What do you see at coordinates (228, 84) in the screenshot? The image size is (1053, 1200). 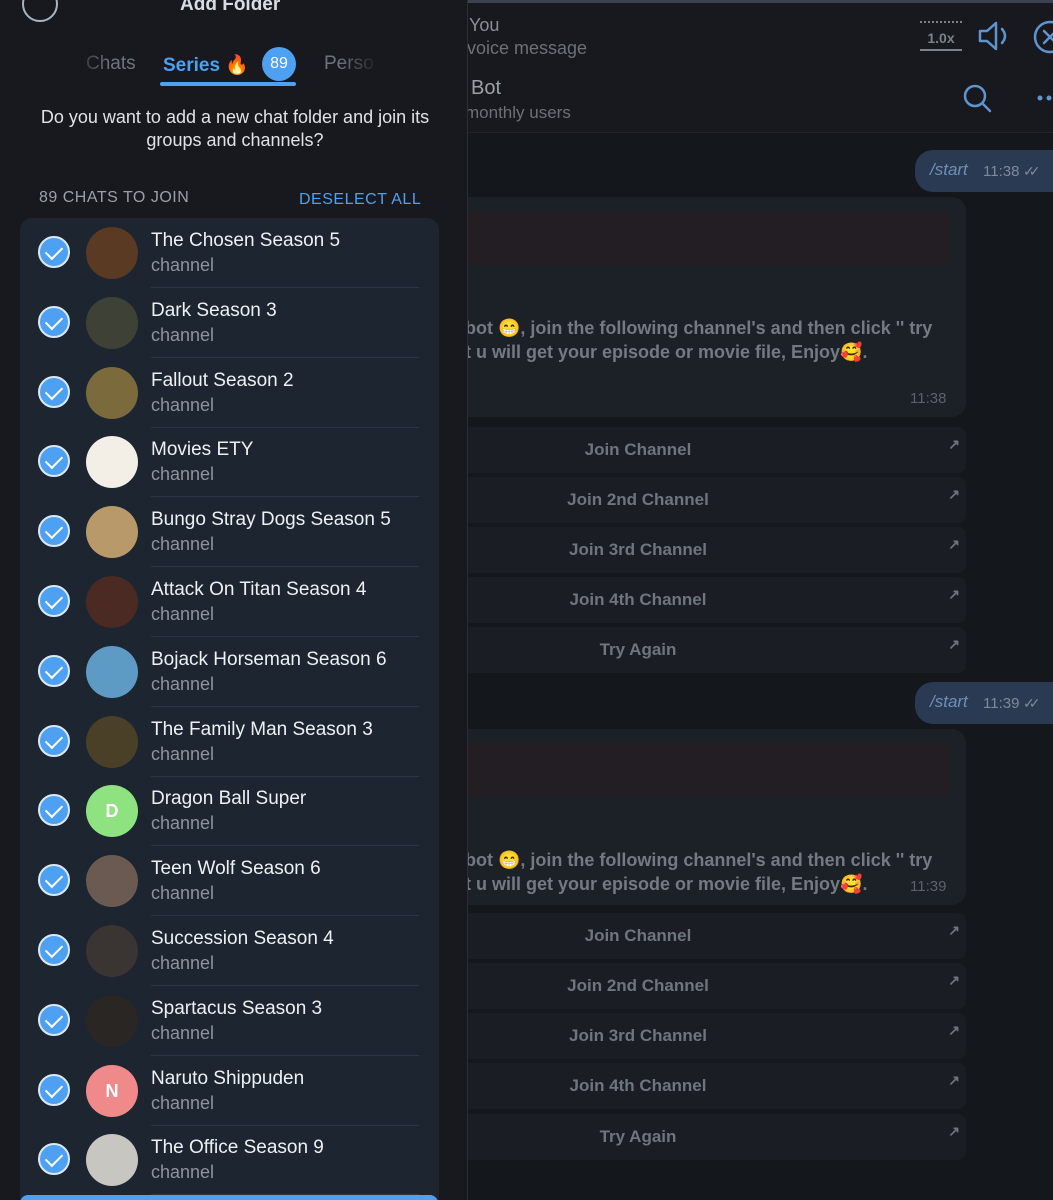 I see `active-tab-indicator` at bounding box center [228, 84].